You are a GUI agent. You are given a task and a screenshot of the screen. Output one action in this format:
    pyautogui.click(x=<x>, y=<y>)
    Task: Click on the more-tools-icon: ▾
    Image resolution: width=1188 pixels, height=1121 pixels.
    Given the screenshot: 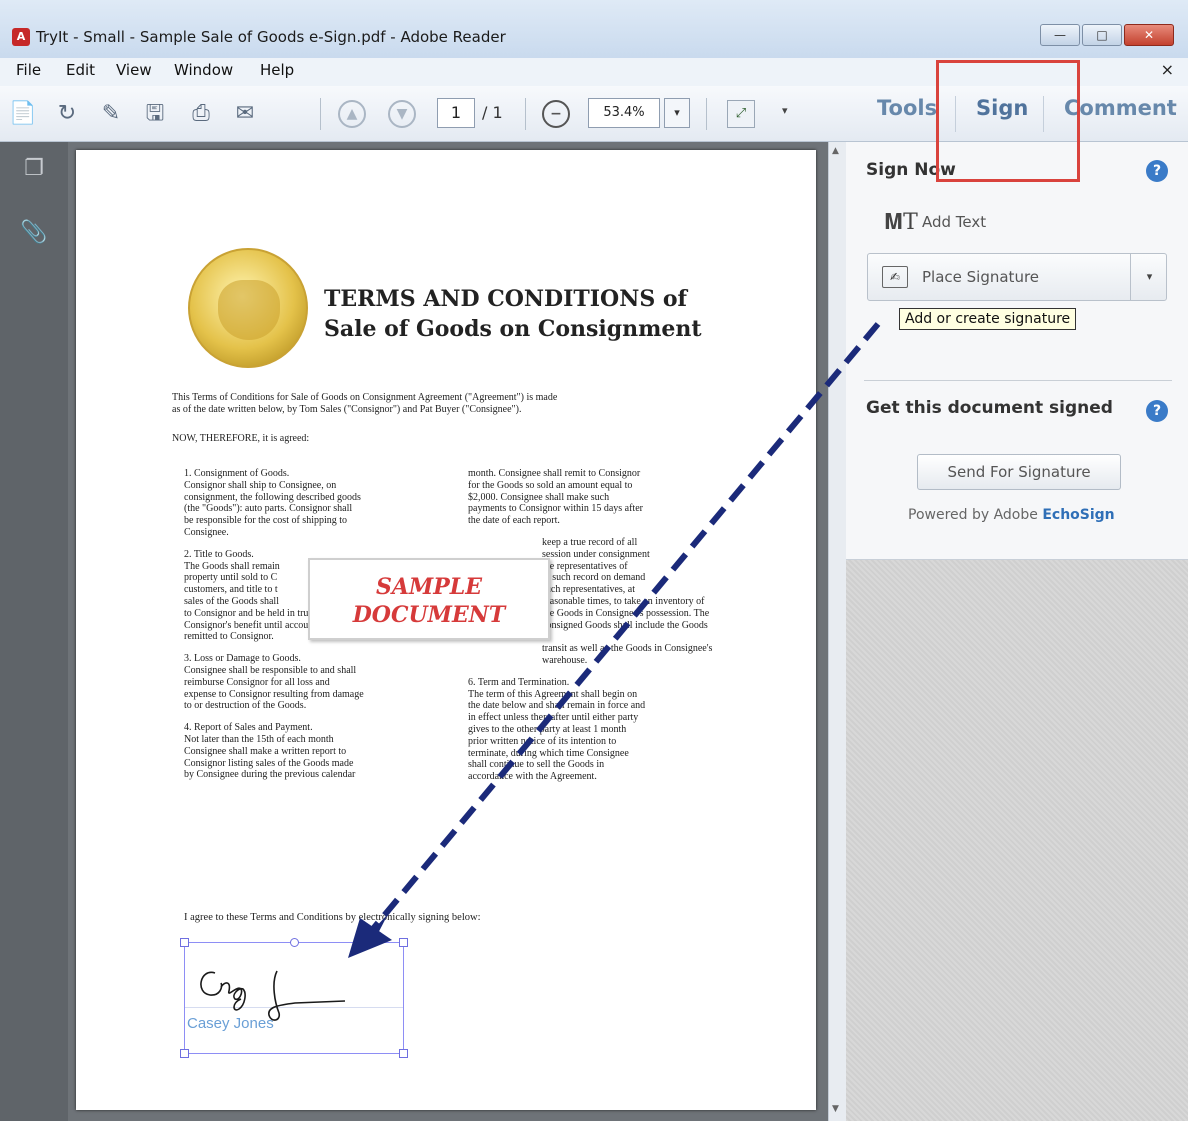 What is the action you would take?
    pyautogui.click(x=785, y=110)
    